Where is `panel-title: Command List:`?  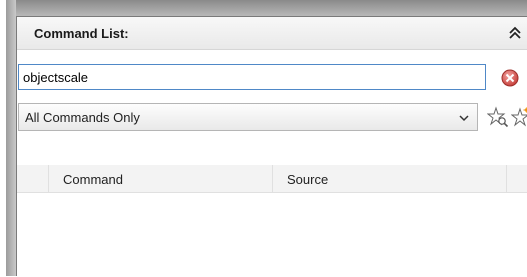
panel-title: Command List: is located at coordinates (81, 33).